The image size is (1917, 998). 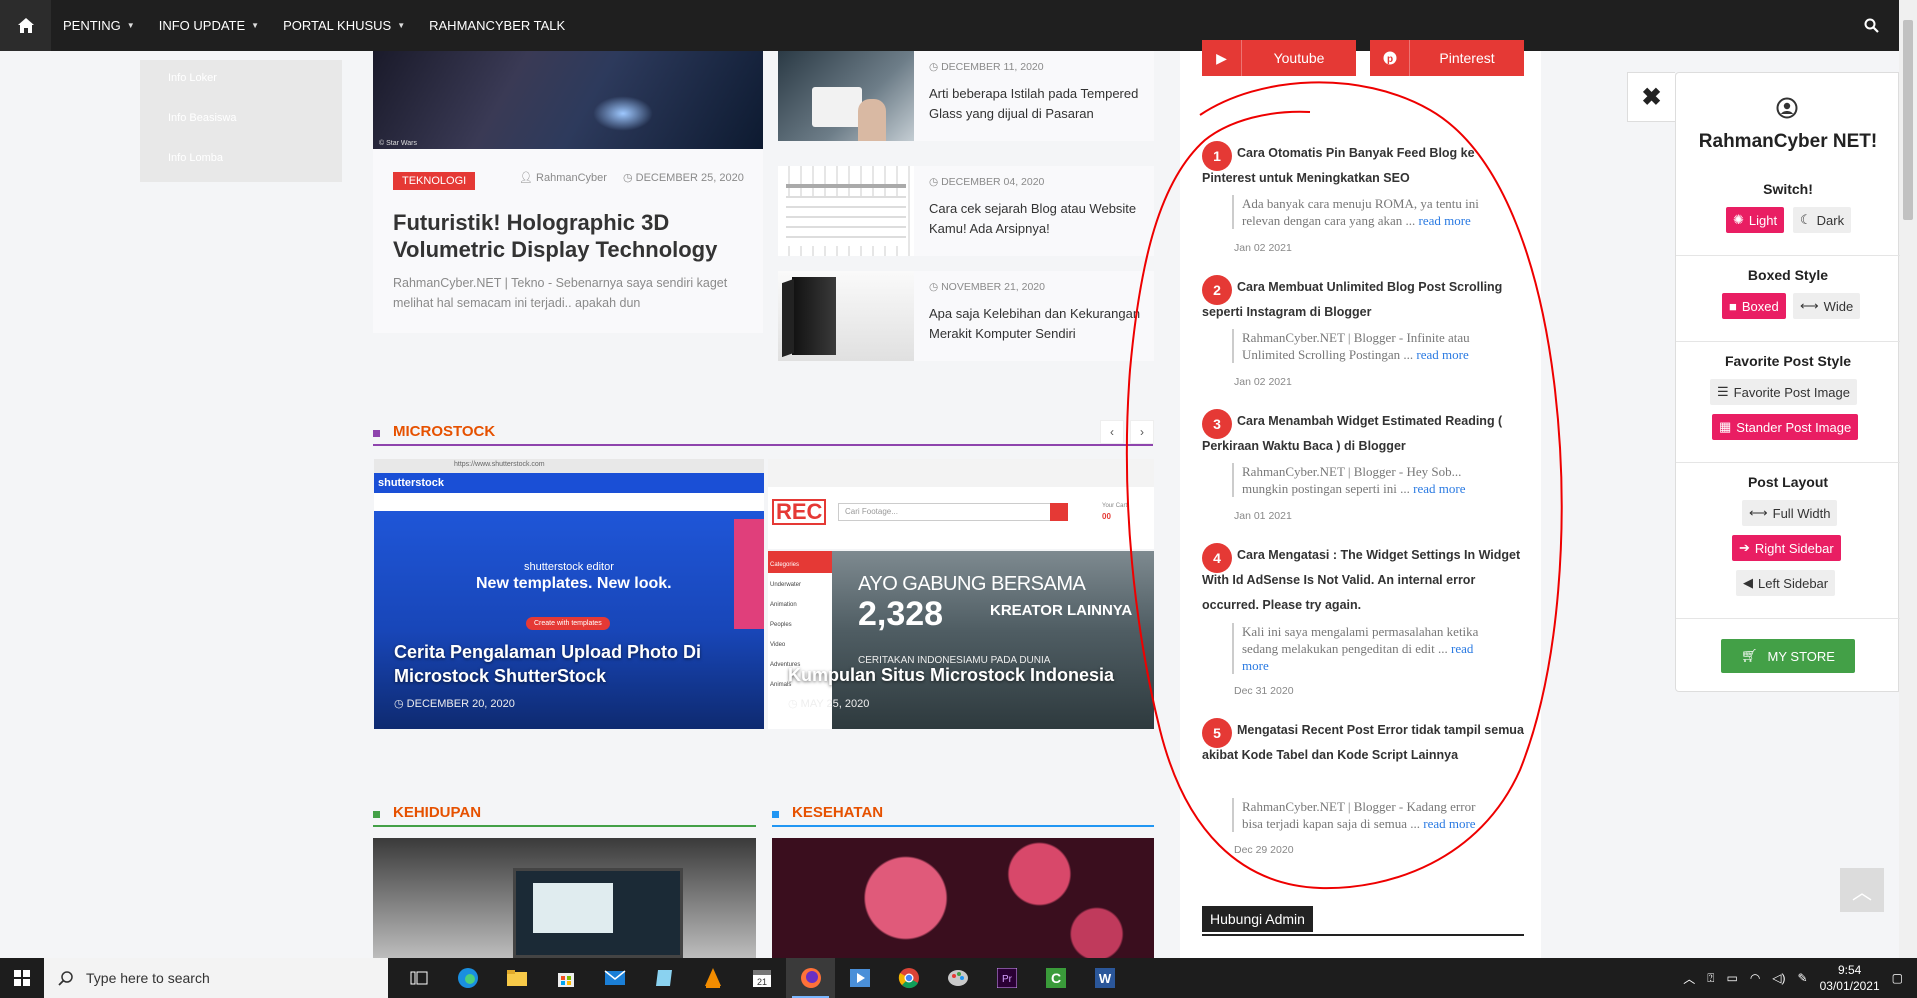 What do you see at coordinates (1689, 978) in the screenshot?
I see `chevron-up-icon: ︿` at bounding box center [1689, 978].